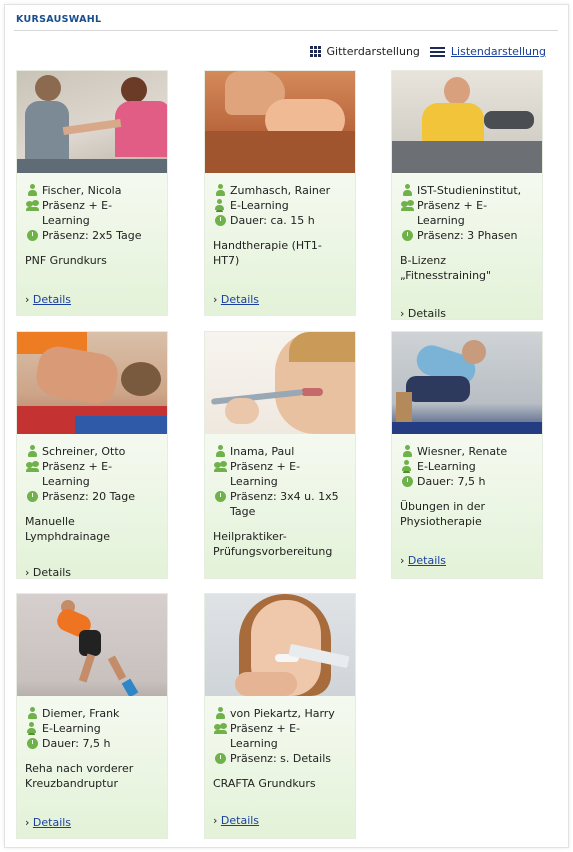 The height and width of the screenshot is (852, 573). I want to click on section-title: KURSAUSWAHL, so click(59, 19).